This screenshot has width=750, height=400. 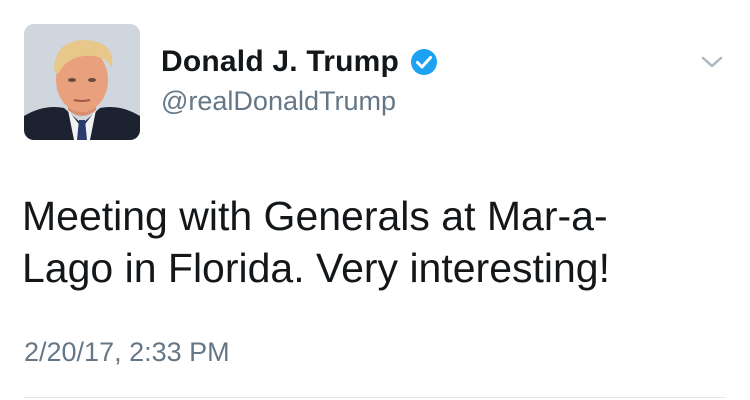 I want to click on avatar-image, so click(x=82, y=82).